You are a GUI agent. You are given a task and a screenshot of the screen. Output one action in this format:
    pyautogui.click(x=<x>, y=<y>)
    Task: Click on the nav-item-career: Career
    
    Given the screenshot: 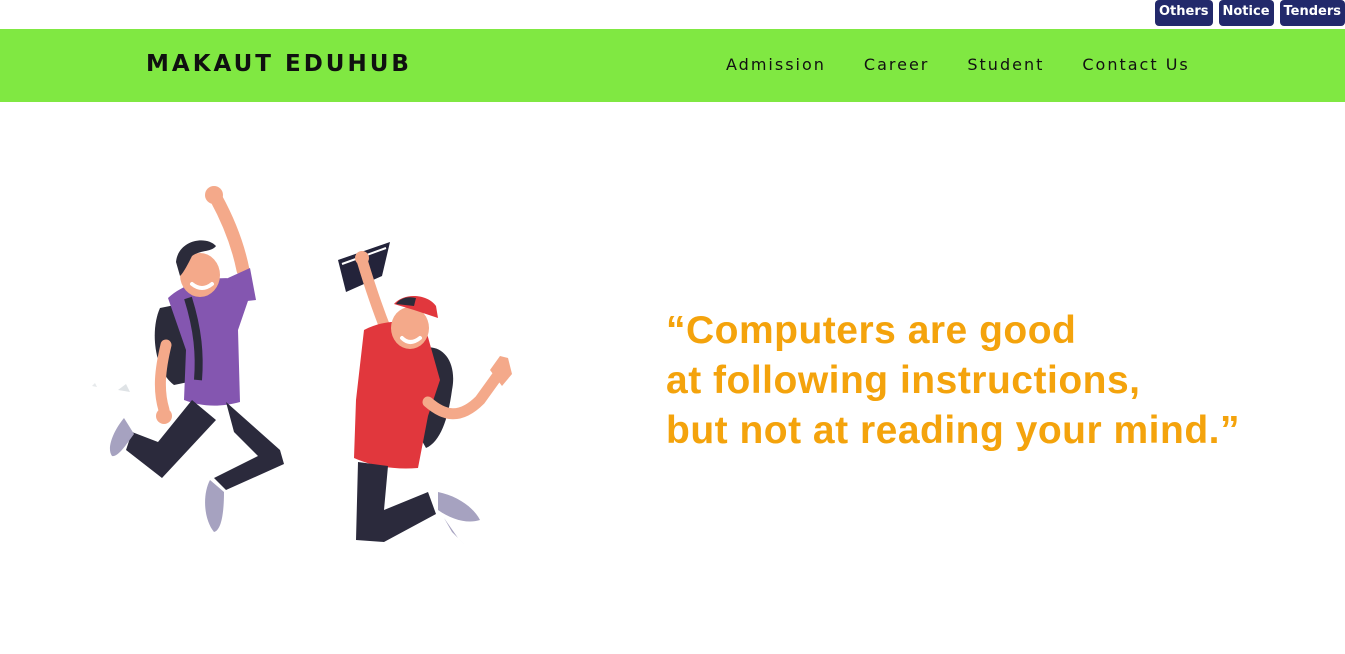 What is the action you would take?
    pyautogui.click(x=896, y=64)
    